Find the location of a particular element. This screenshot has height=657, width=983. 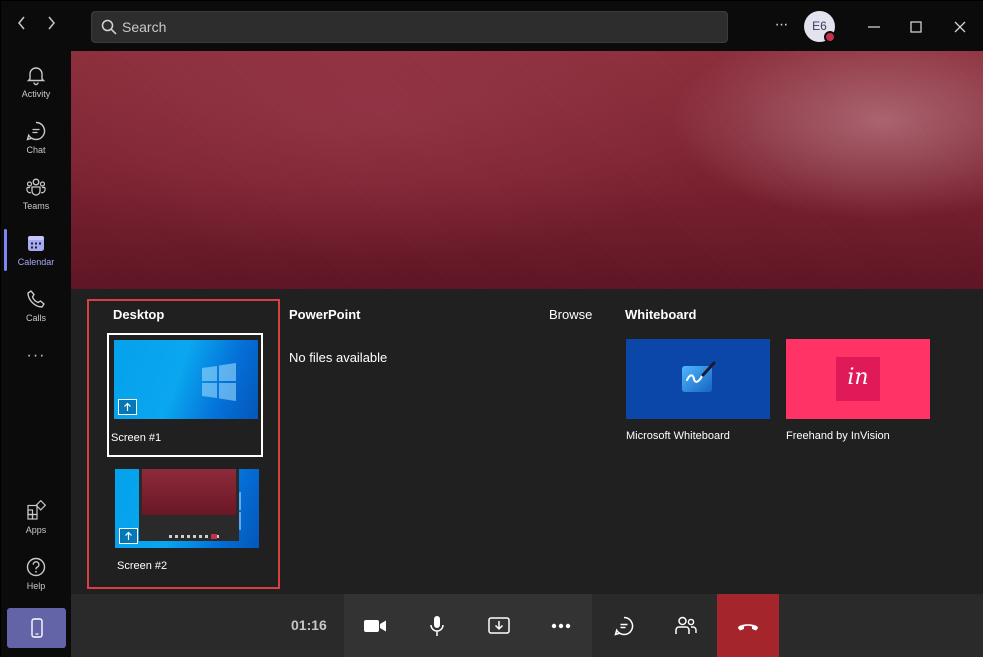

more-actions-button is located at coordinates (561, 625).